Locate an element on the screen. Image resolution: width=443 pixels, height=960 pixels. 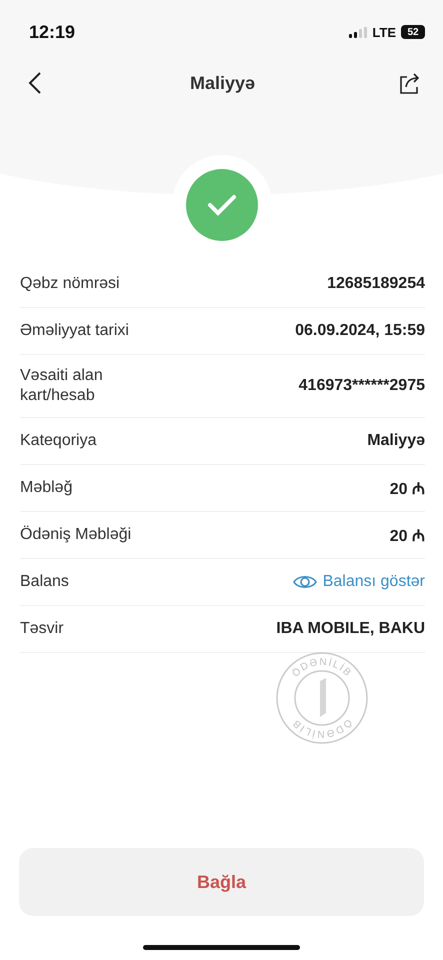
row-value: 416973******2975 is located at coordinates (361, 386).